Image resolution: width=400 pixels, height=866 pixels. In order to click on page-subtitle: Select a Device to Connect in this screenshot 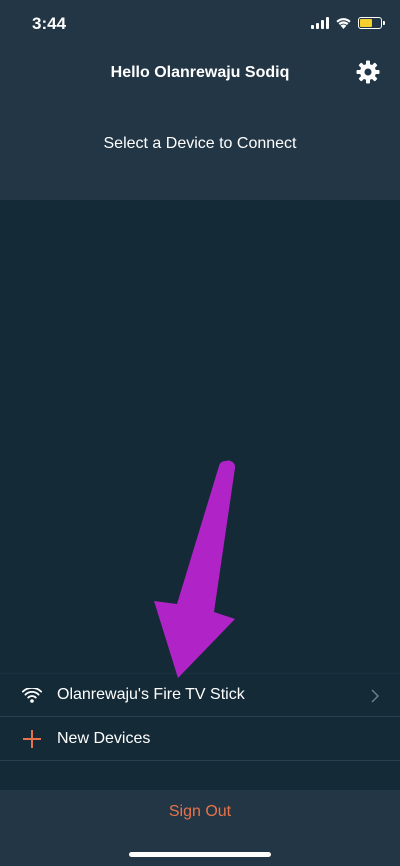, I will do `click(200, 143)`.